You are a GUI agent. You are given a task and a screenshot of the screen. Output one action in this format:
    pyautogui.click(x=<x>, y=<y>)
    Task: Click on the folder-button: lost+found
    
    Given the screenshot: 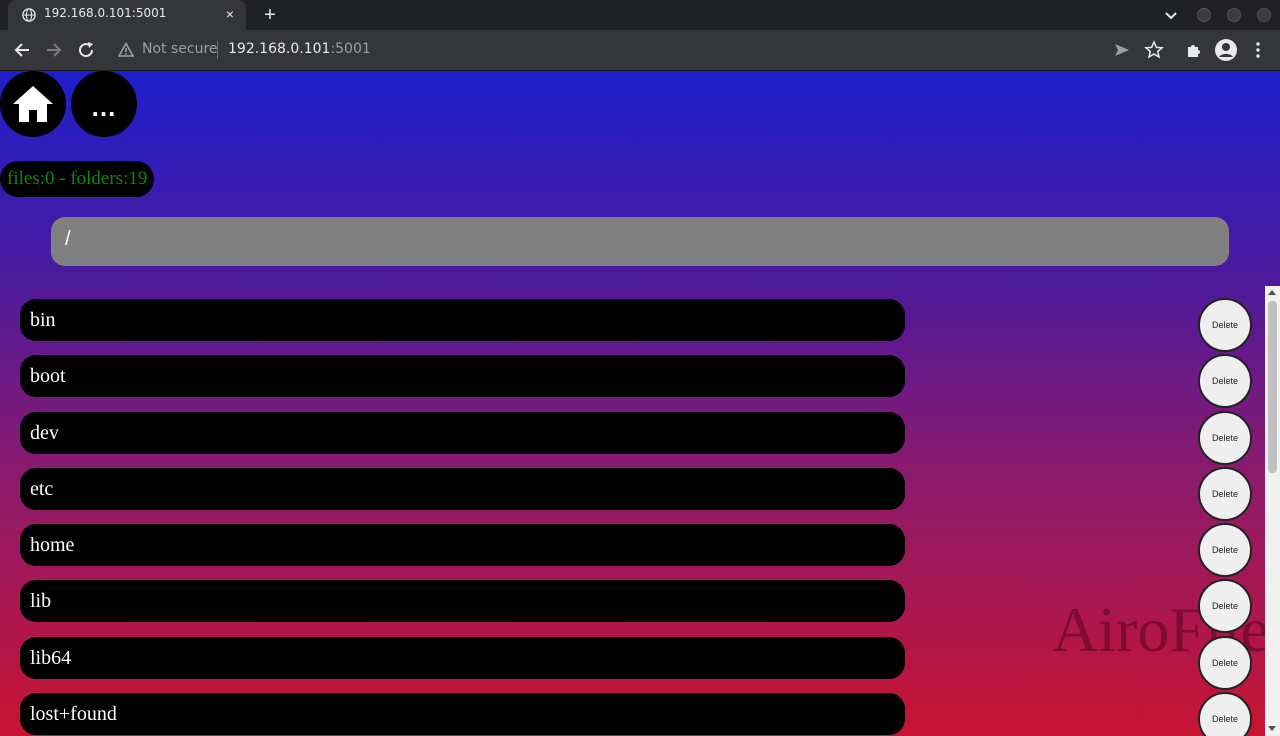 What is the action you would take?
    pyautogui.click(x=462, y=714)
    